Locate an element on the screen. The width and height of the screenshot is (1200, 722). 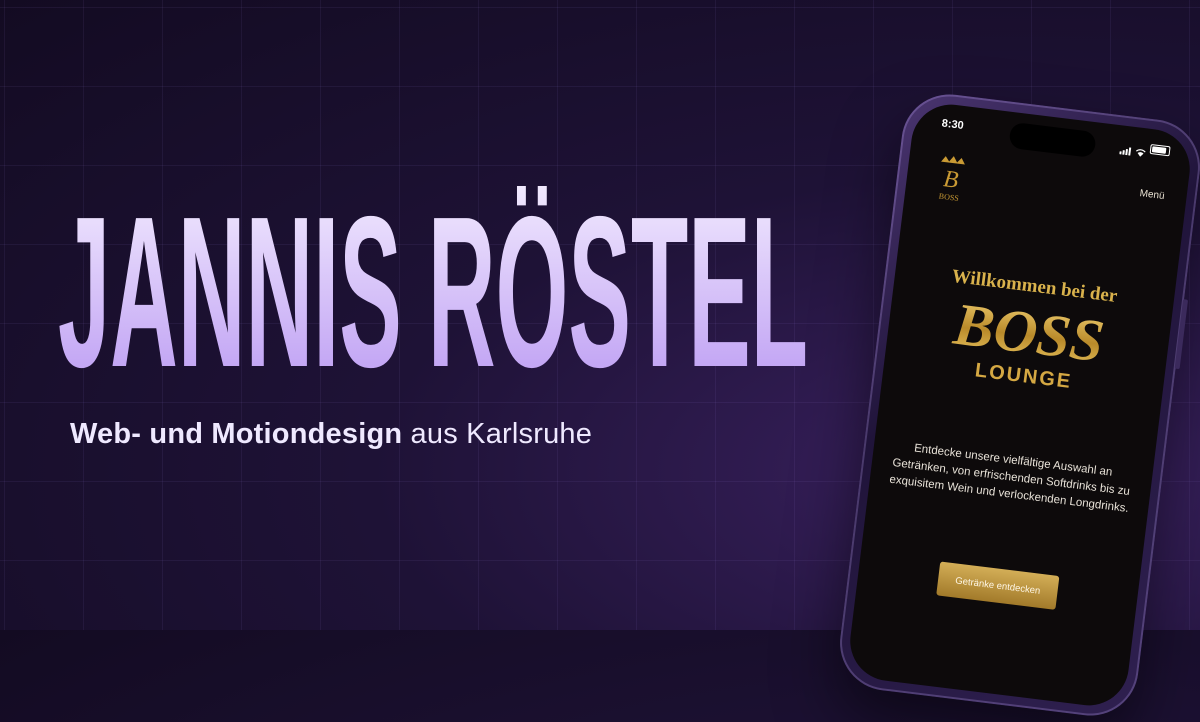
battery-icon is located at coordinates (1160, 150).